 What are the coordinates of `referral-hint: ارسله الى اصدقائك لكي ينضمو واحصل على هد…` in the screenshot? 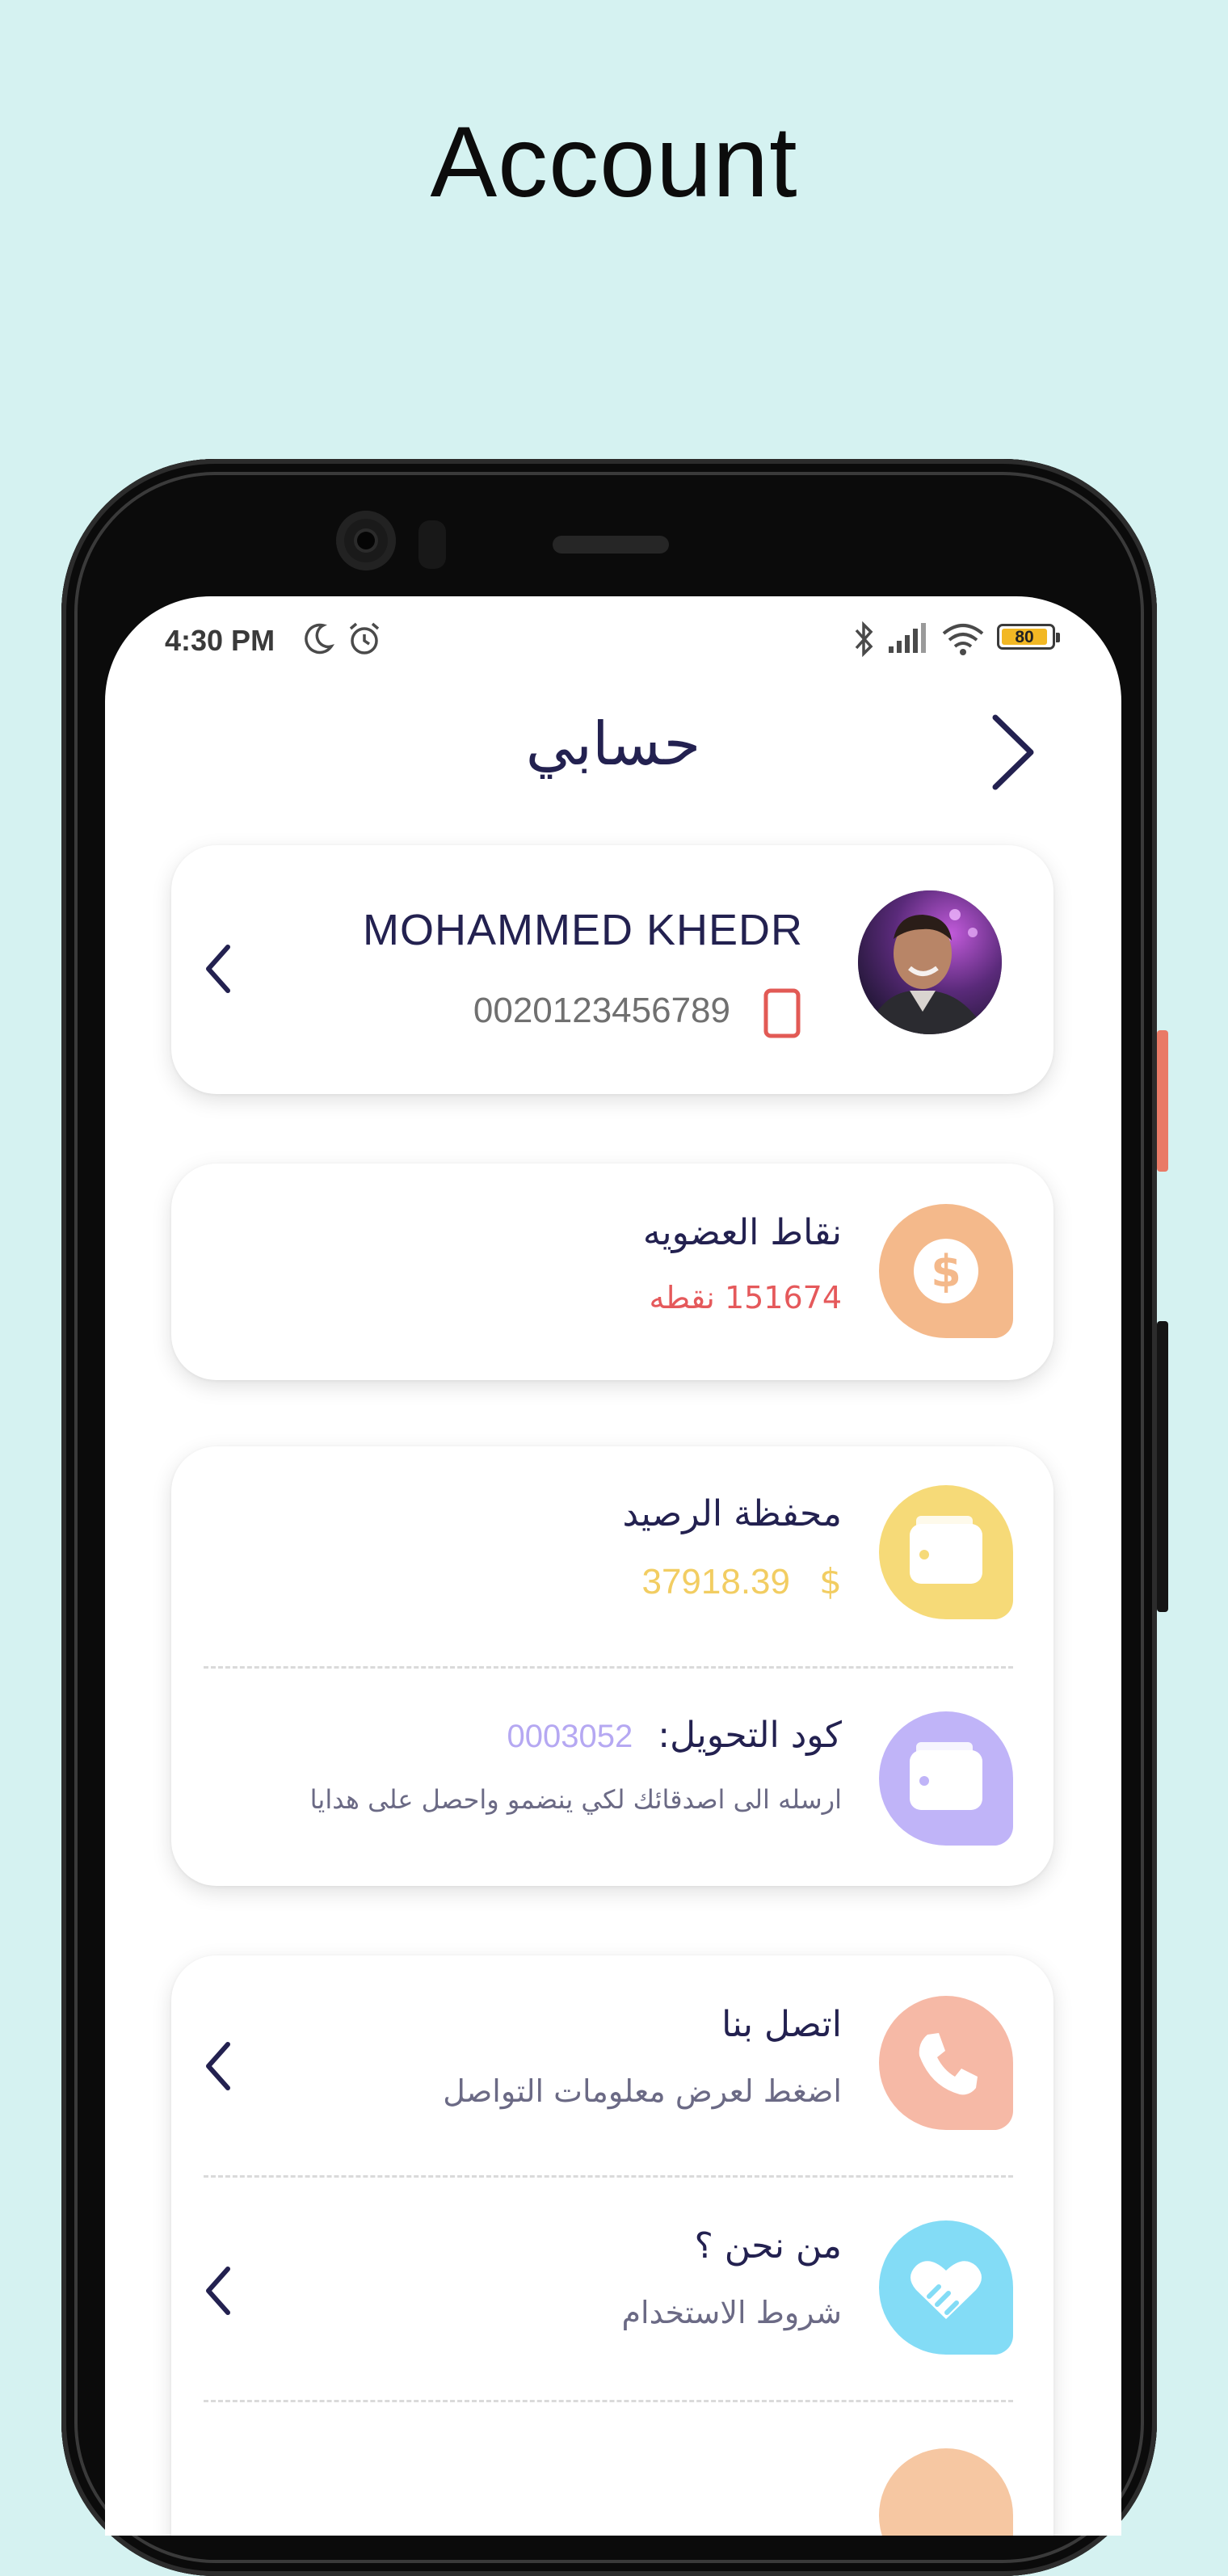 It's located at (575, 1799).